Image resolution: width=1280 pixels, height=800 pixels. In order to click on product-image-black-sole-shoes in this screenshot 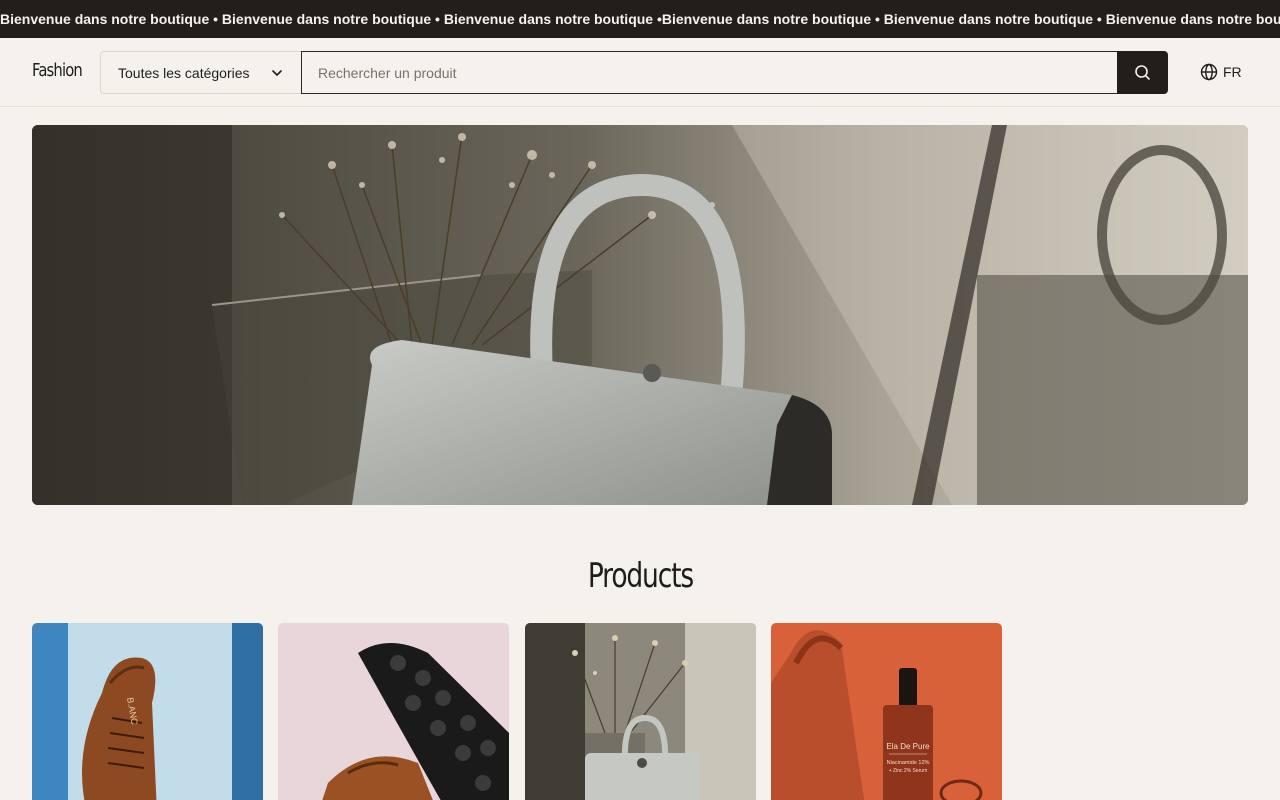, I will do `click(393, 711)`.